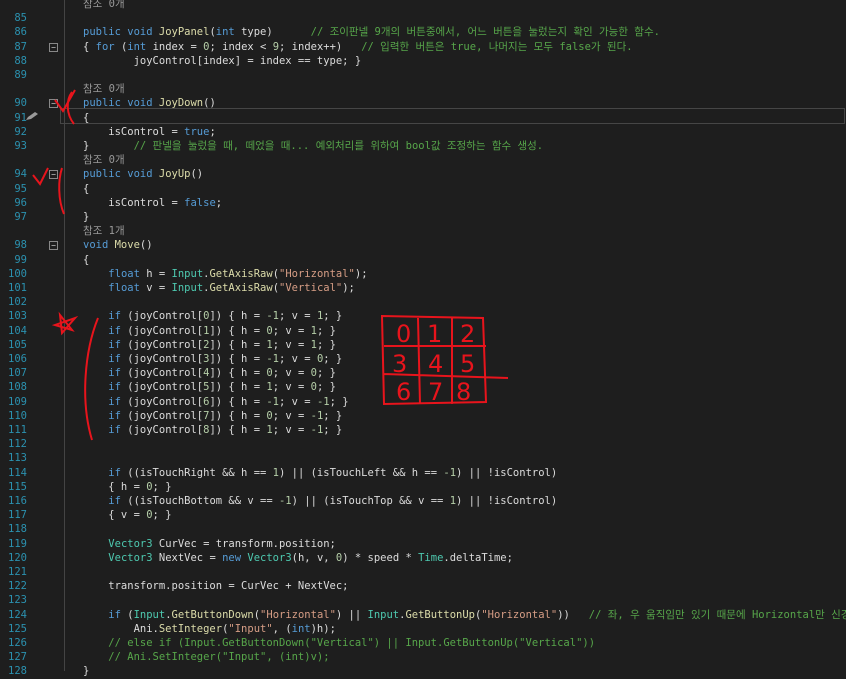 The image size is (846, 679). What do you see at coordinates (403, 334) in the screenshot?
I see `grid-digit: 0` at bounding box center [403, 334].